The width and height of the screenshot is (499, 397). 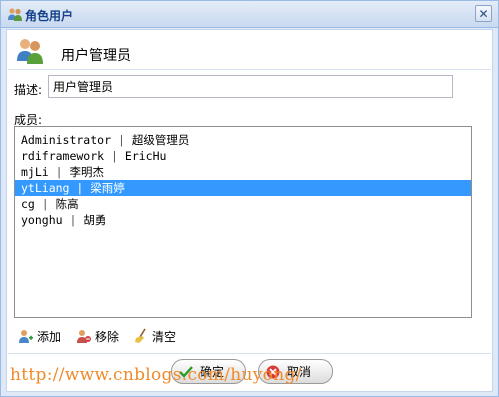 I want to click on close-icon: ✕, so click(x=483, y=14).